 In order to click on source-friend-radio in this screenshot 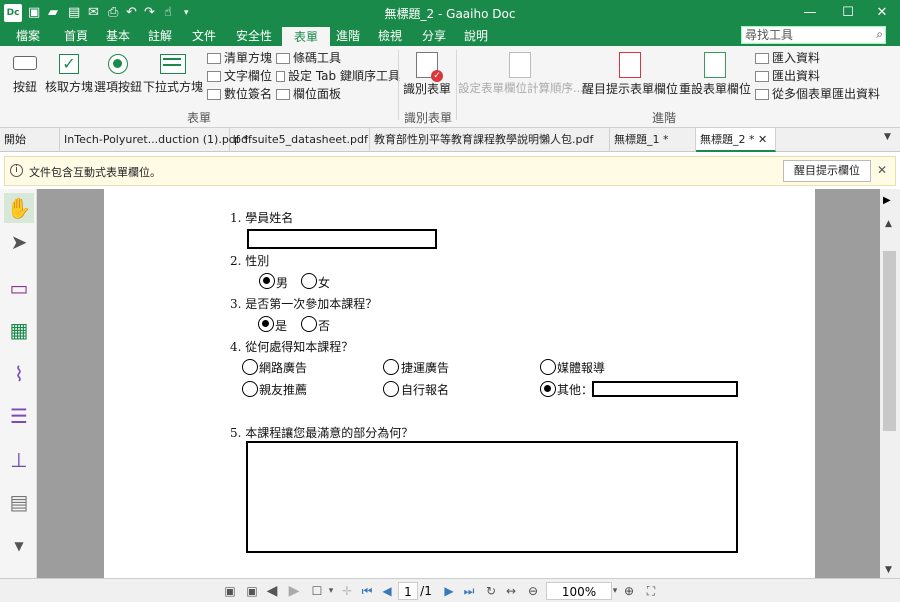, I will do `click(250, 389)`.